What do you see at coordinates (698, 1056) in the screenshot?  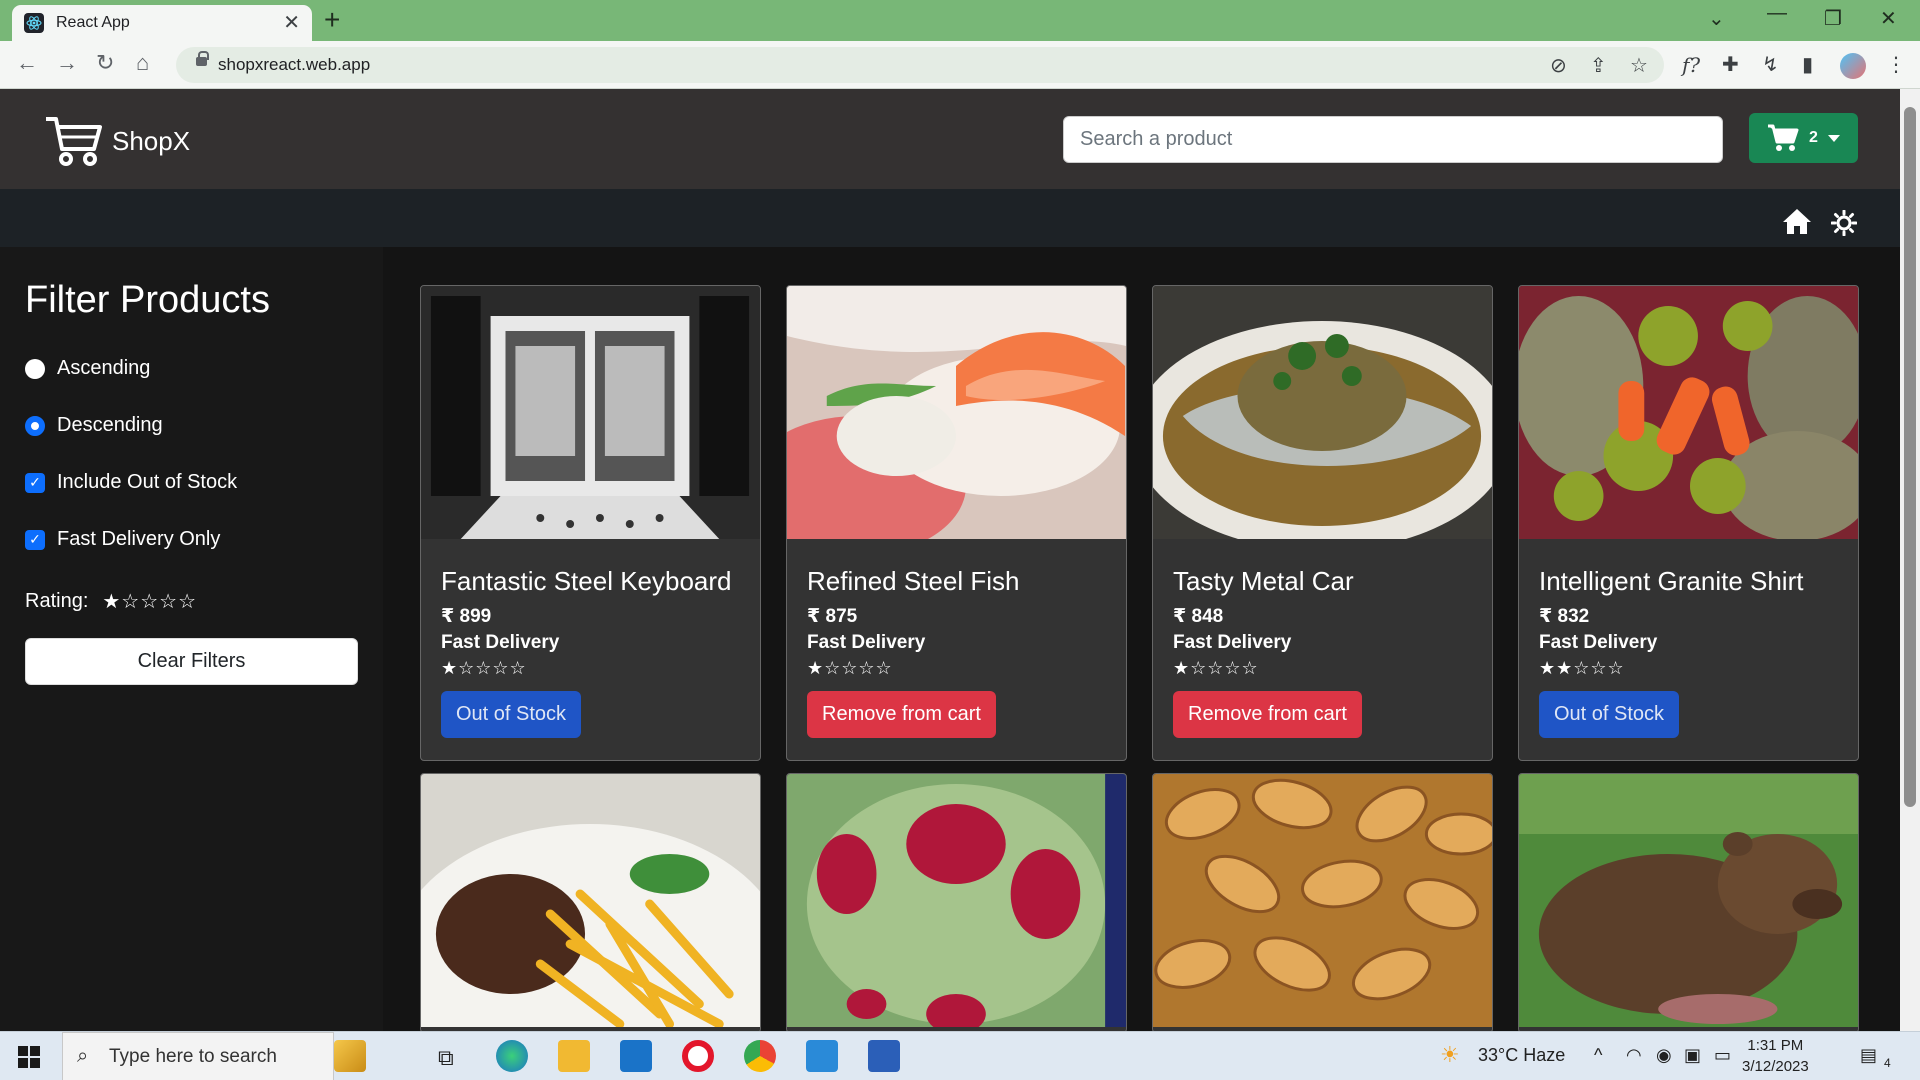 I see `opera-icon` at bounding box center [698, 1056].